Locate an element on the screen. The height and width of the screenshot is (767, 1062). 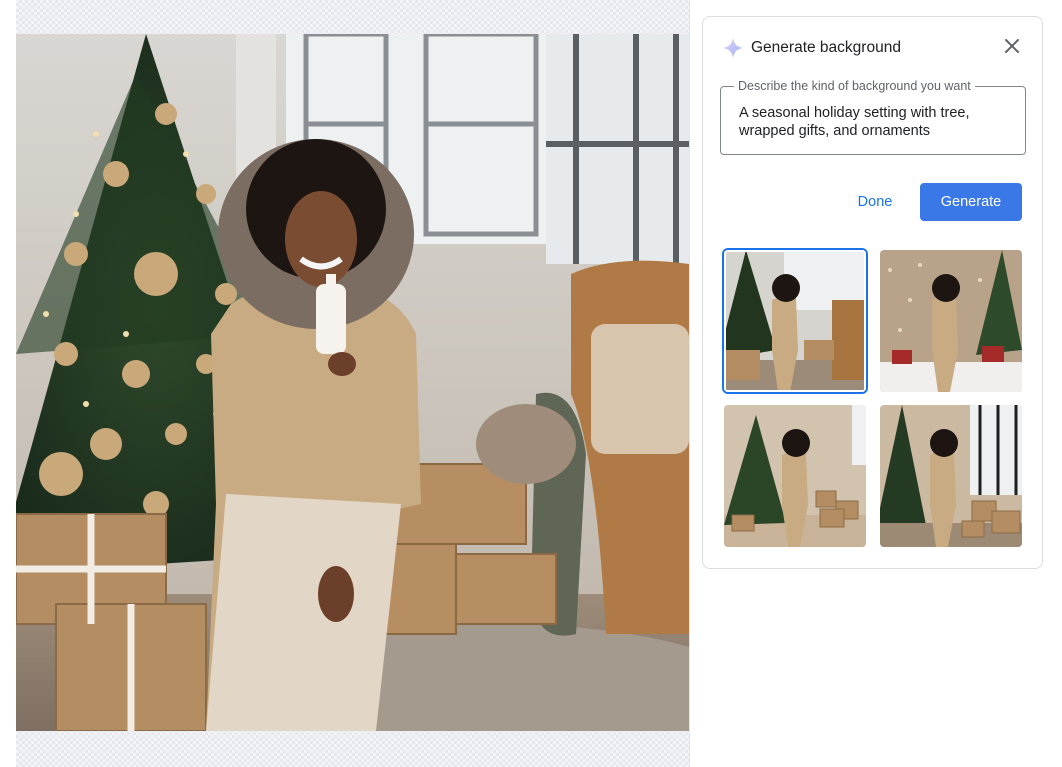
panel-header: Generate background is located at coordinates (812, 48).